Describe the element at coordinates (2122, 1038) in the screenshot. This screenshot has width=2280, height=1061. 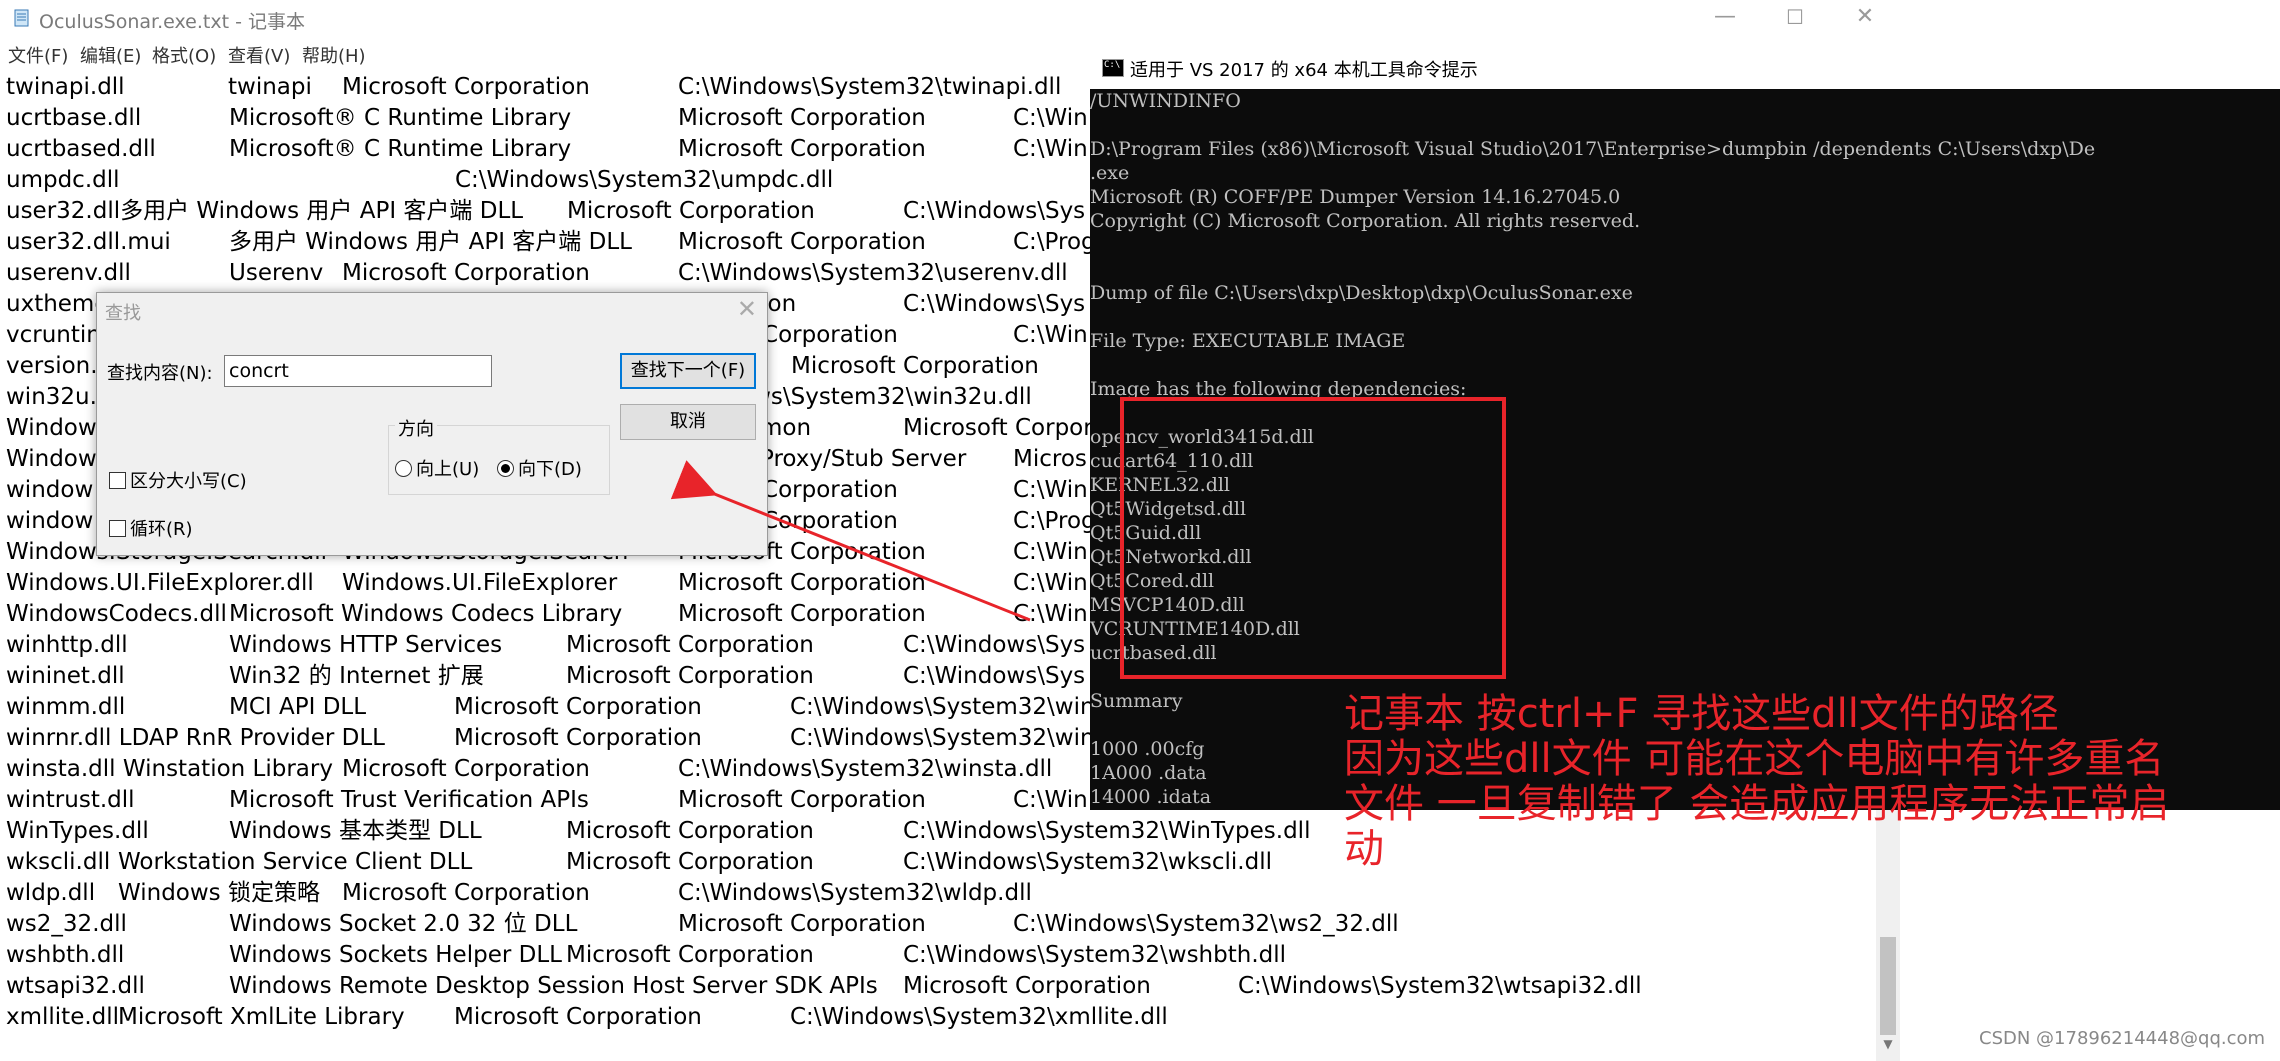
I see `watermark: CSDN @17896214448@qq.com` at that location.